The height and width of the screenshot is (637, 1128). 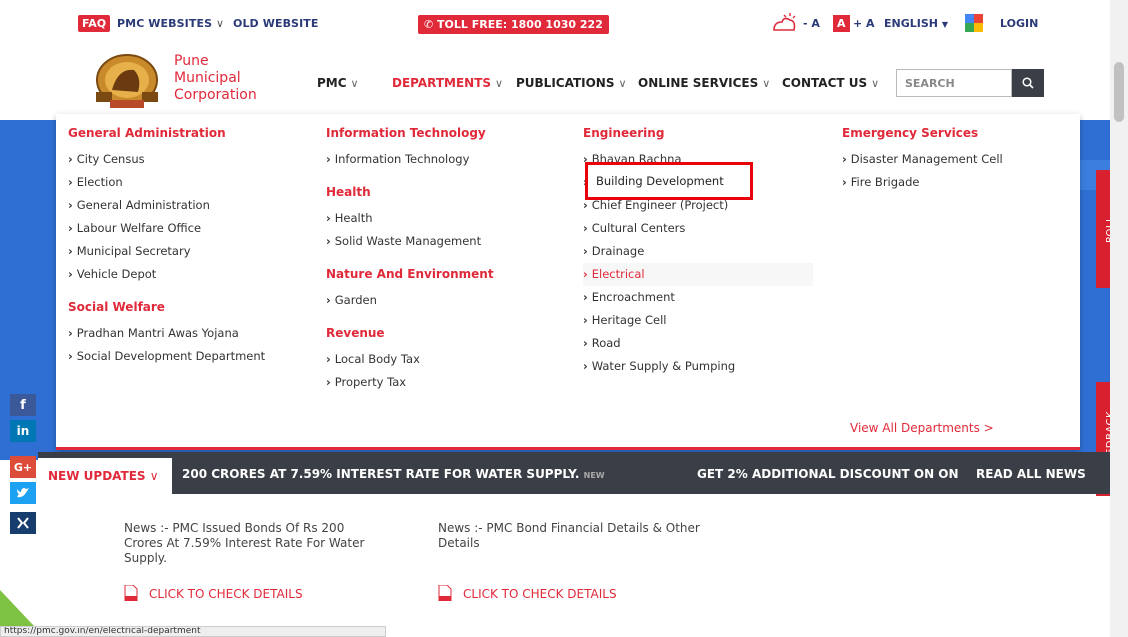 What do you see at coordinates (226, 594) in the screenshot?
I see `check-details-link-1: CLICK TO CHECK DETAILS` at bounding box center [226, 594].